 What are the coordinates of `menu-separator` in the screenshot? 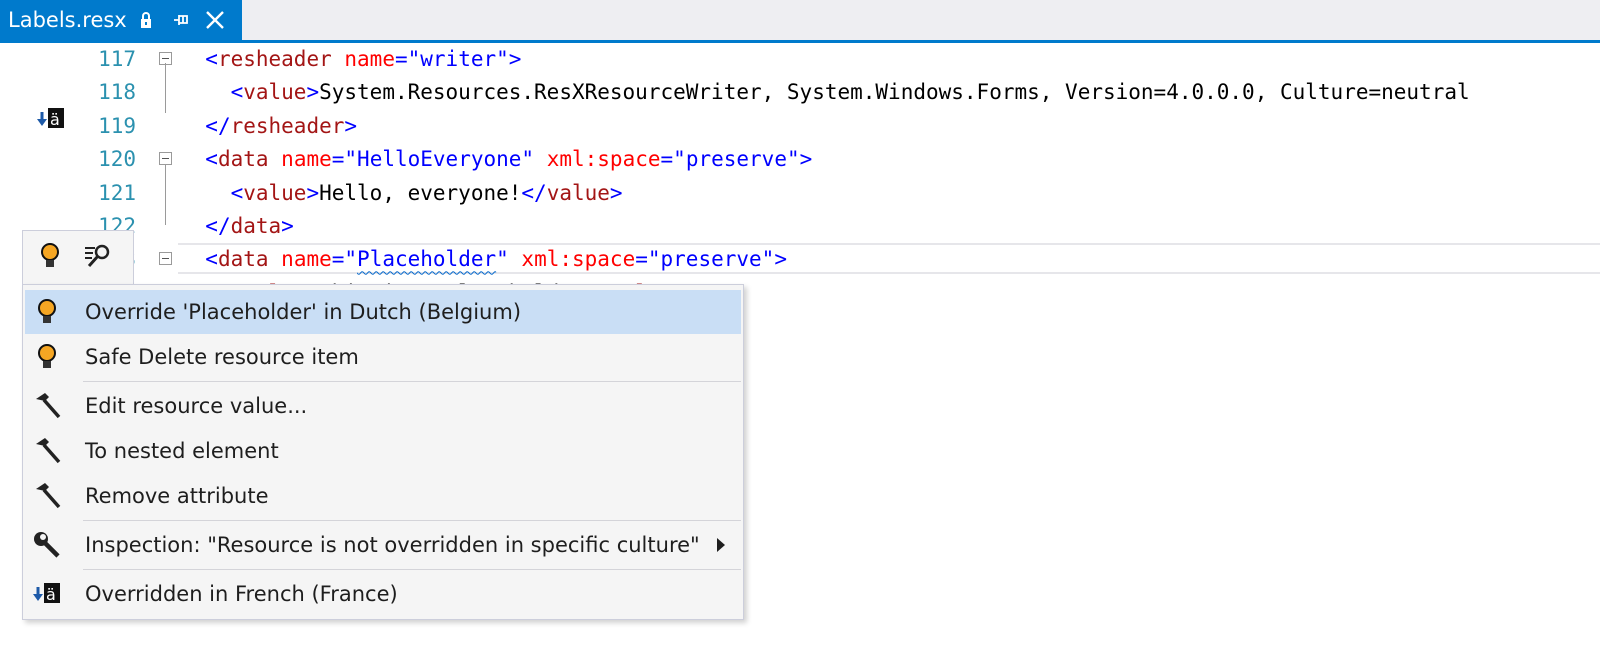 It's located at (412, 569).